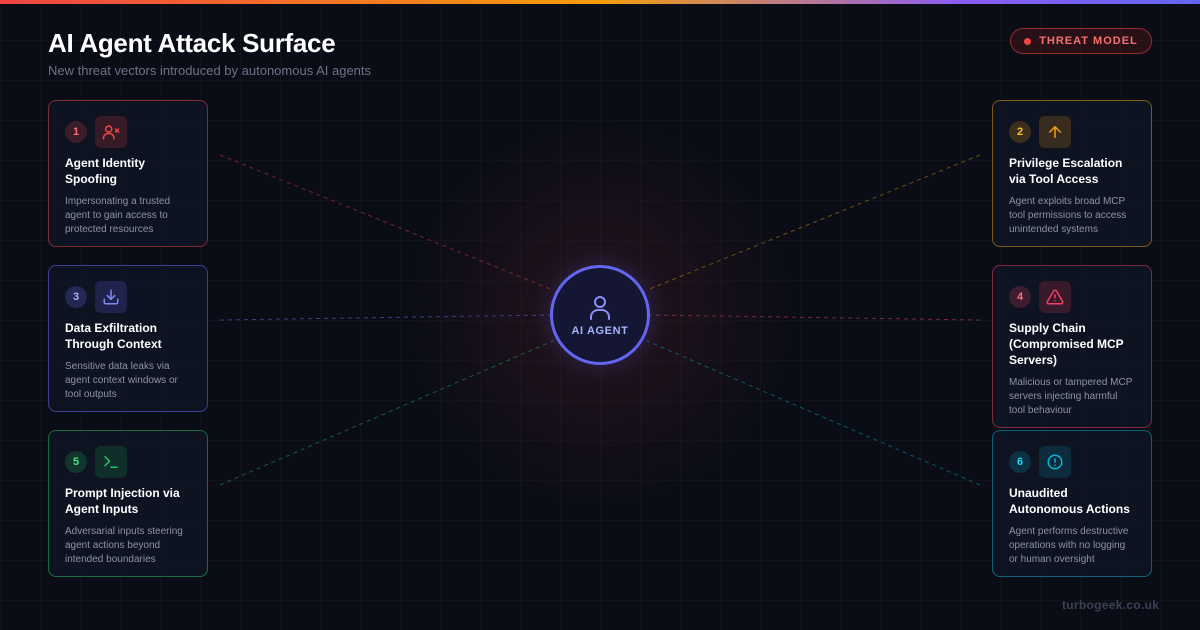 The width and height of the screenshot is (1200, 630). Describe the element at coordinates (111, 462) in the screenshot. I see `terminal-icon` at that location.